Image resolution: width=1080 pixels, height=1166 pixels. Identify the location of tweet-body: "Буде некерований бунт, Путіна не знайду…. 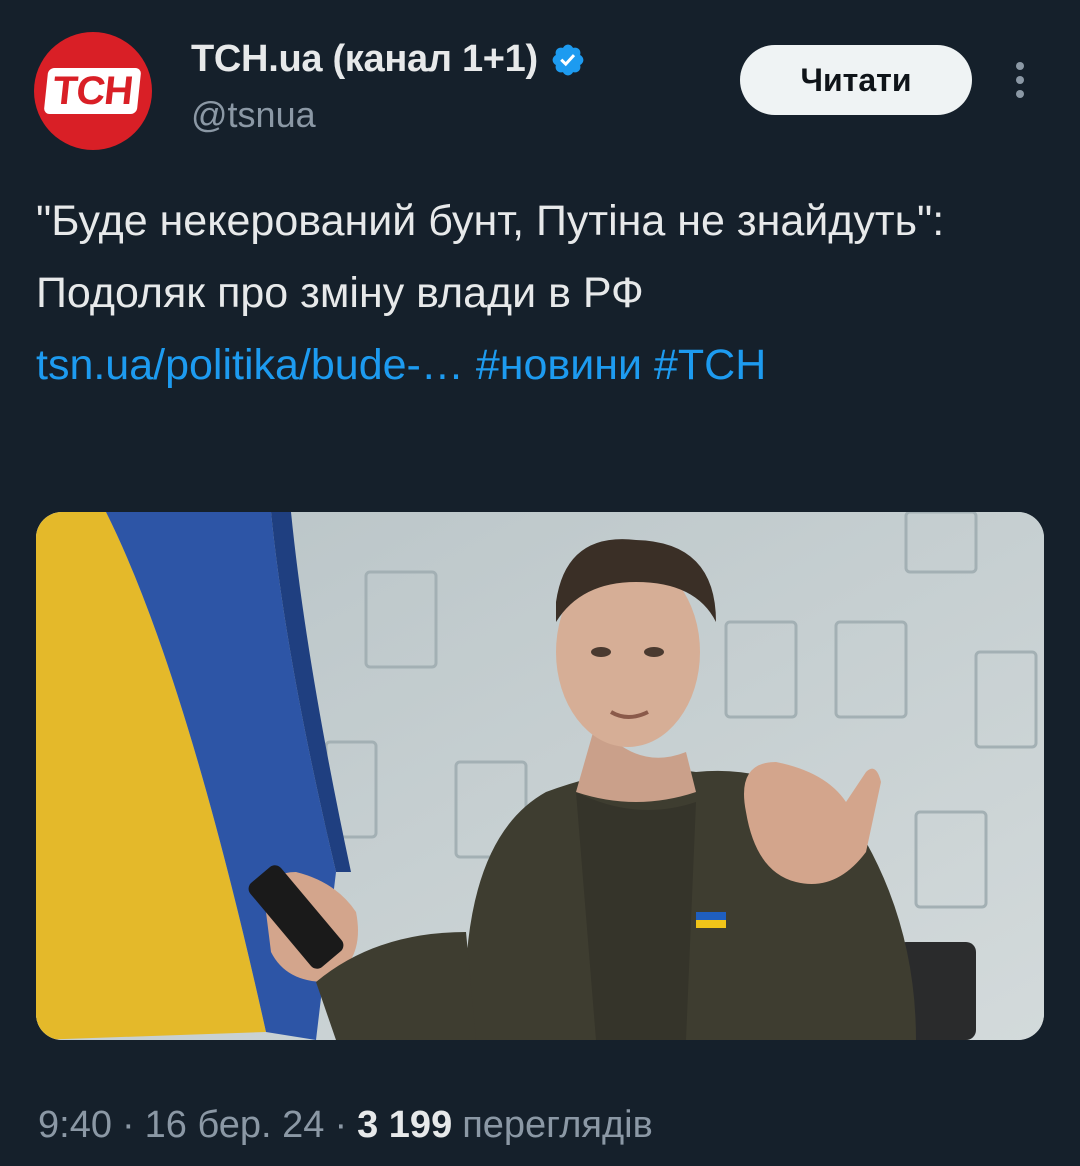
(490, 257).